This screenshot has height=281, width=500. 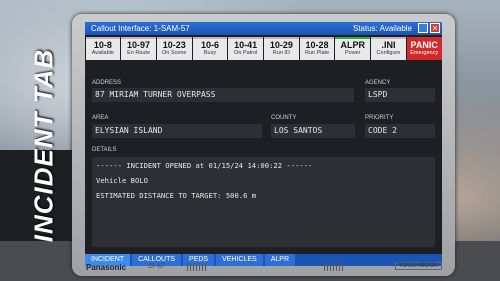 What do you see at coordinates (176, 195) in the screenshot?
I see `details-line: ESTIMATED DISTANCE TO TARGET: 500.6 m` at bounding box center [176, 195].